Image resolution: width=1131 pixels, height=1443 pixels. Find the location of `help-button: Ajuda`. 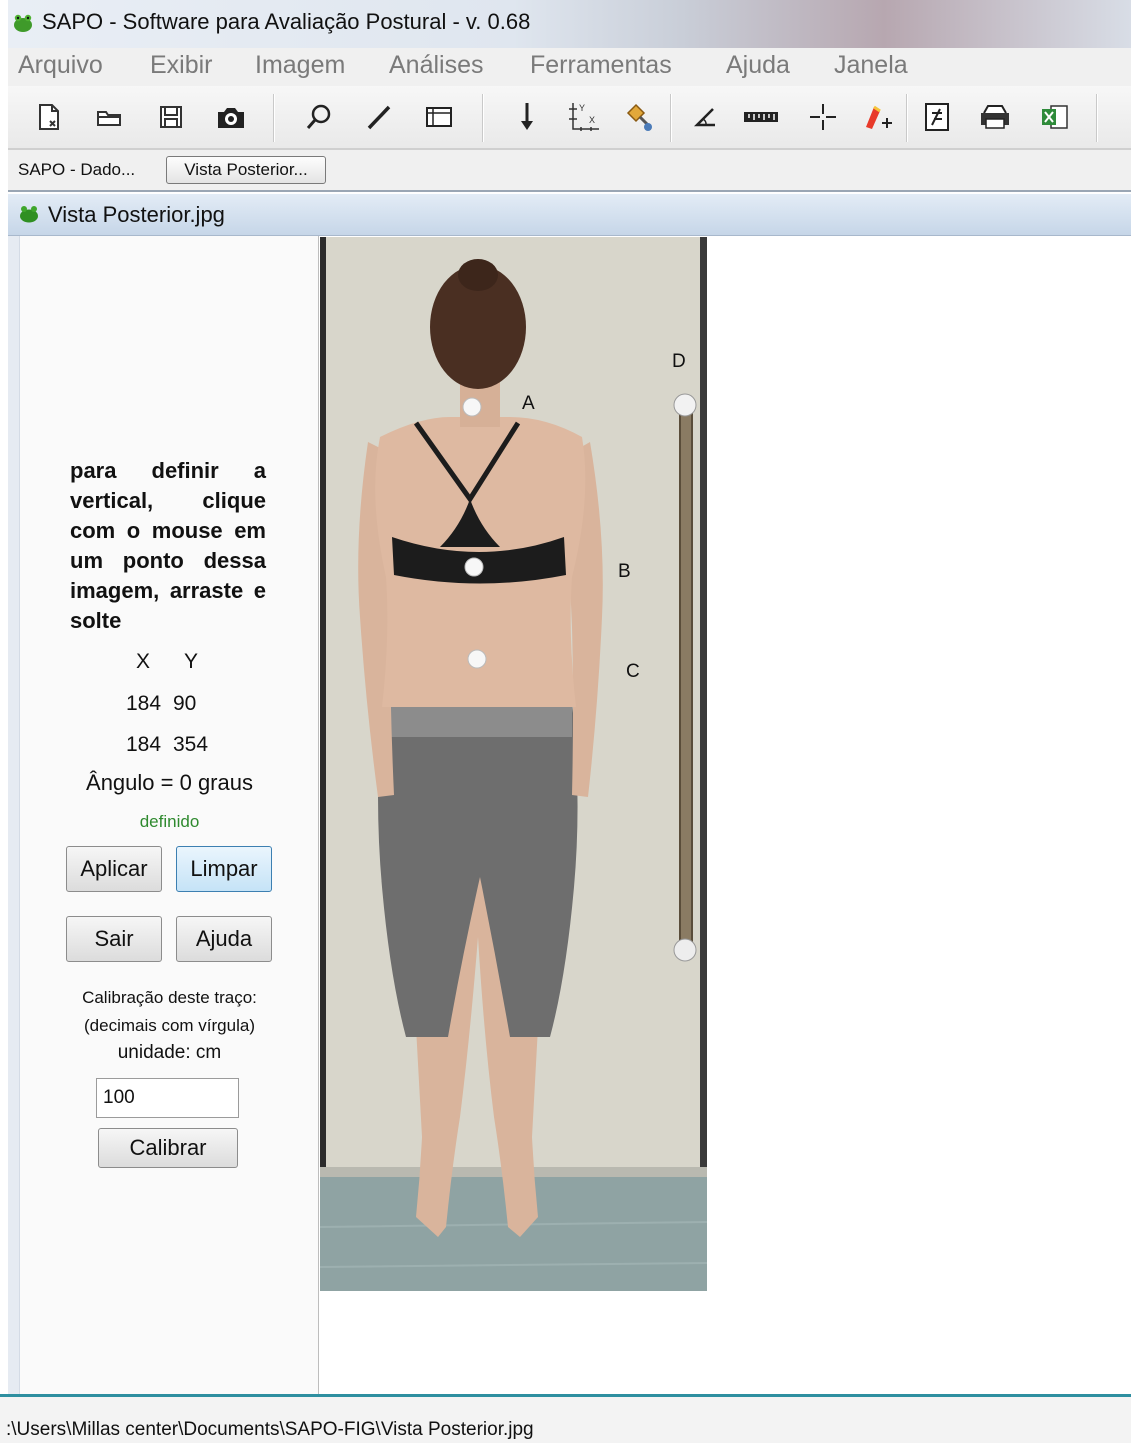

help-button: Ajuda is located at coordinates (224, 939).